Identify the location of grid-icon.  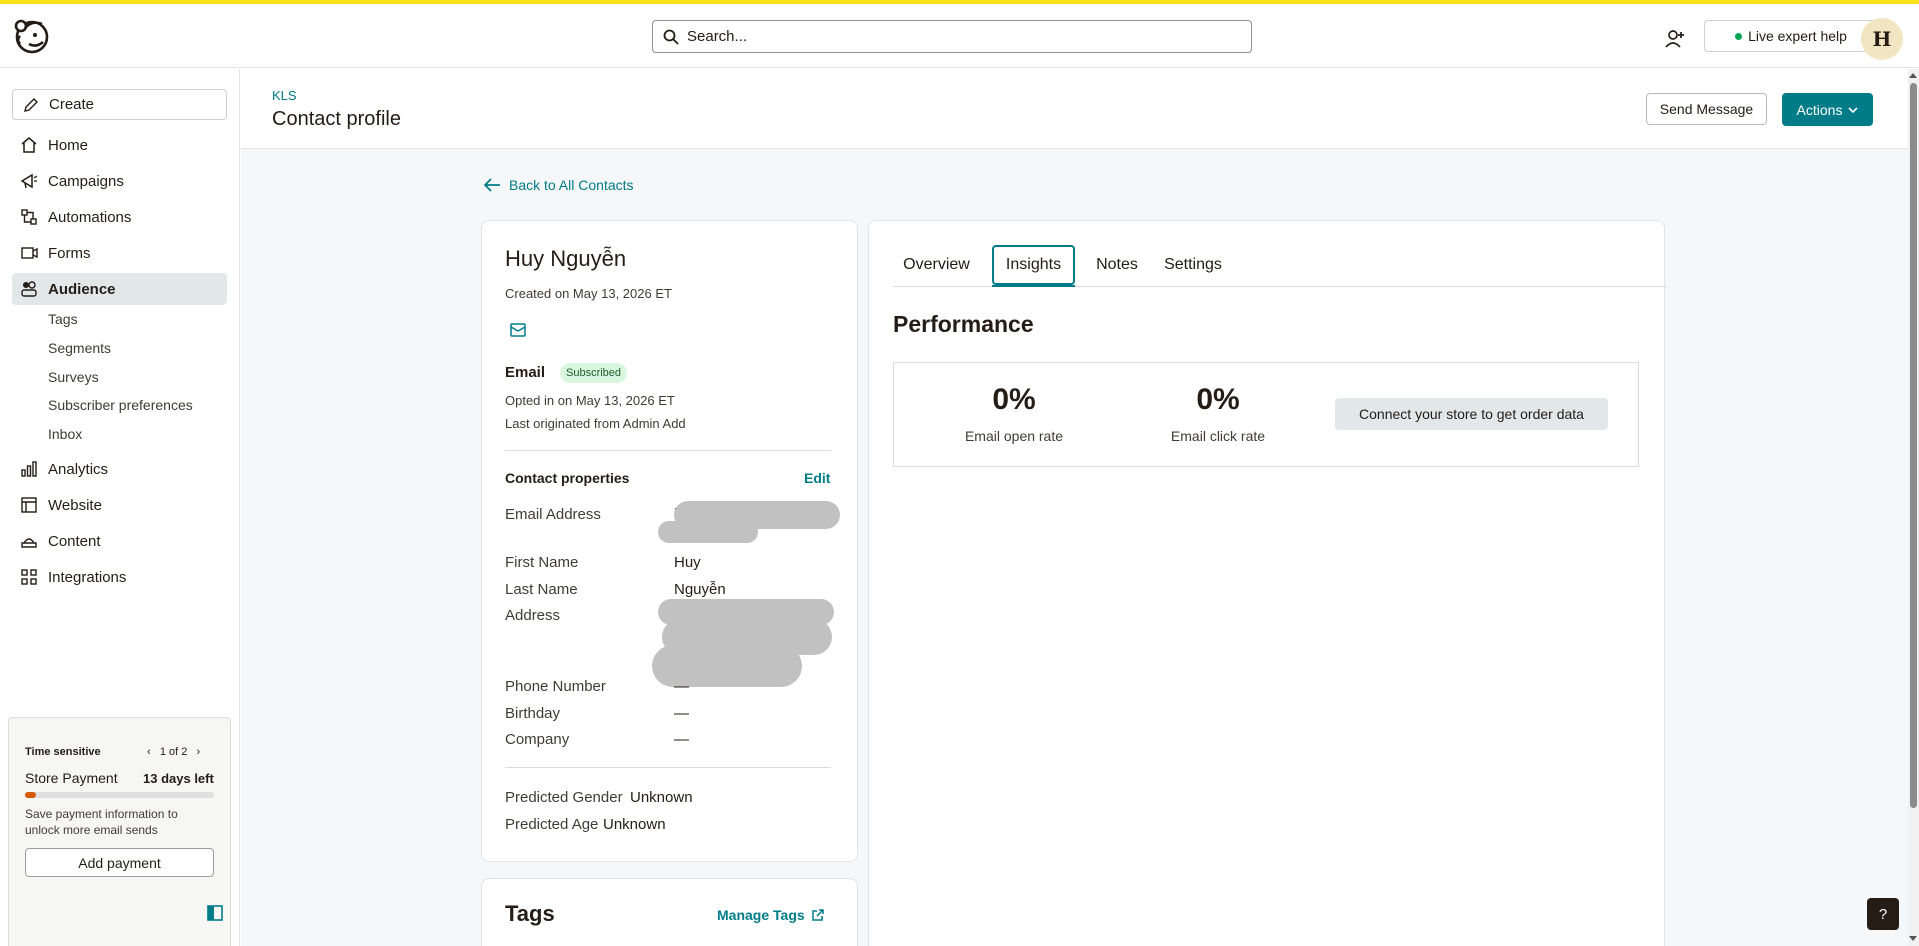
(29, 577).